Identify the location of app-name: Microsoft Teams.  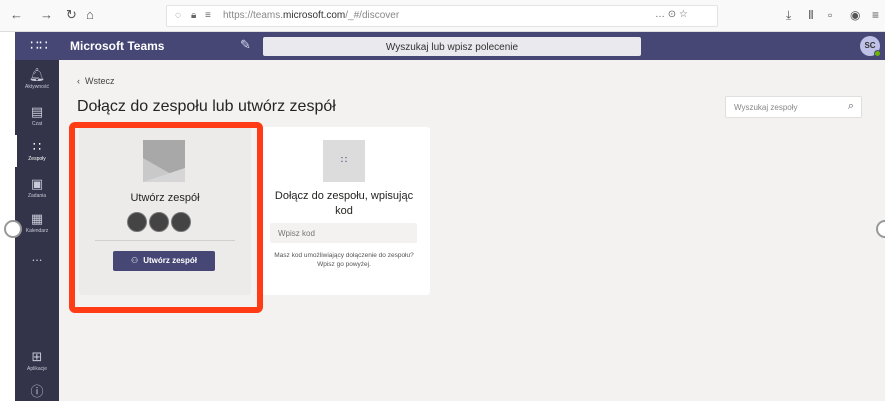
(117, 46).